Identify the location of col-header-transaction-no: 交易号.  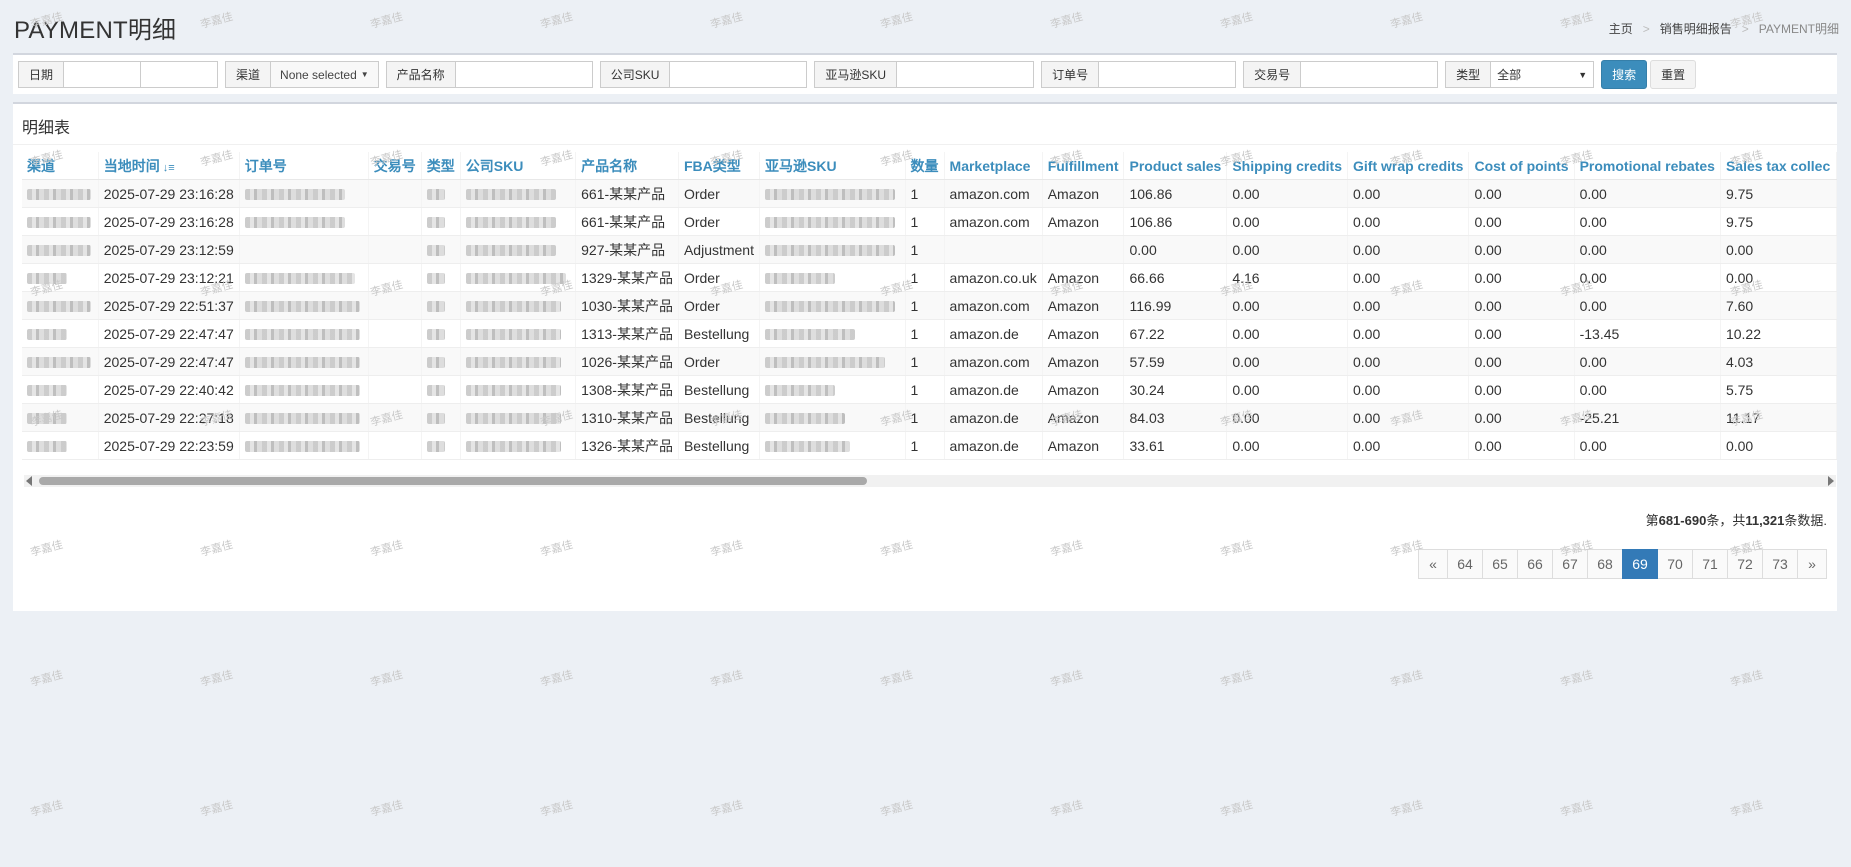
(395, 166).